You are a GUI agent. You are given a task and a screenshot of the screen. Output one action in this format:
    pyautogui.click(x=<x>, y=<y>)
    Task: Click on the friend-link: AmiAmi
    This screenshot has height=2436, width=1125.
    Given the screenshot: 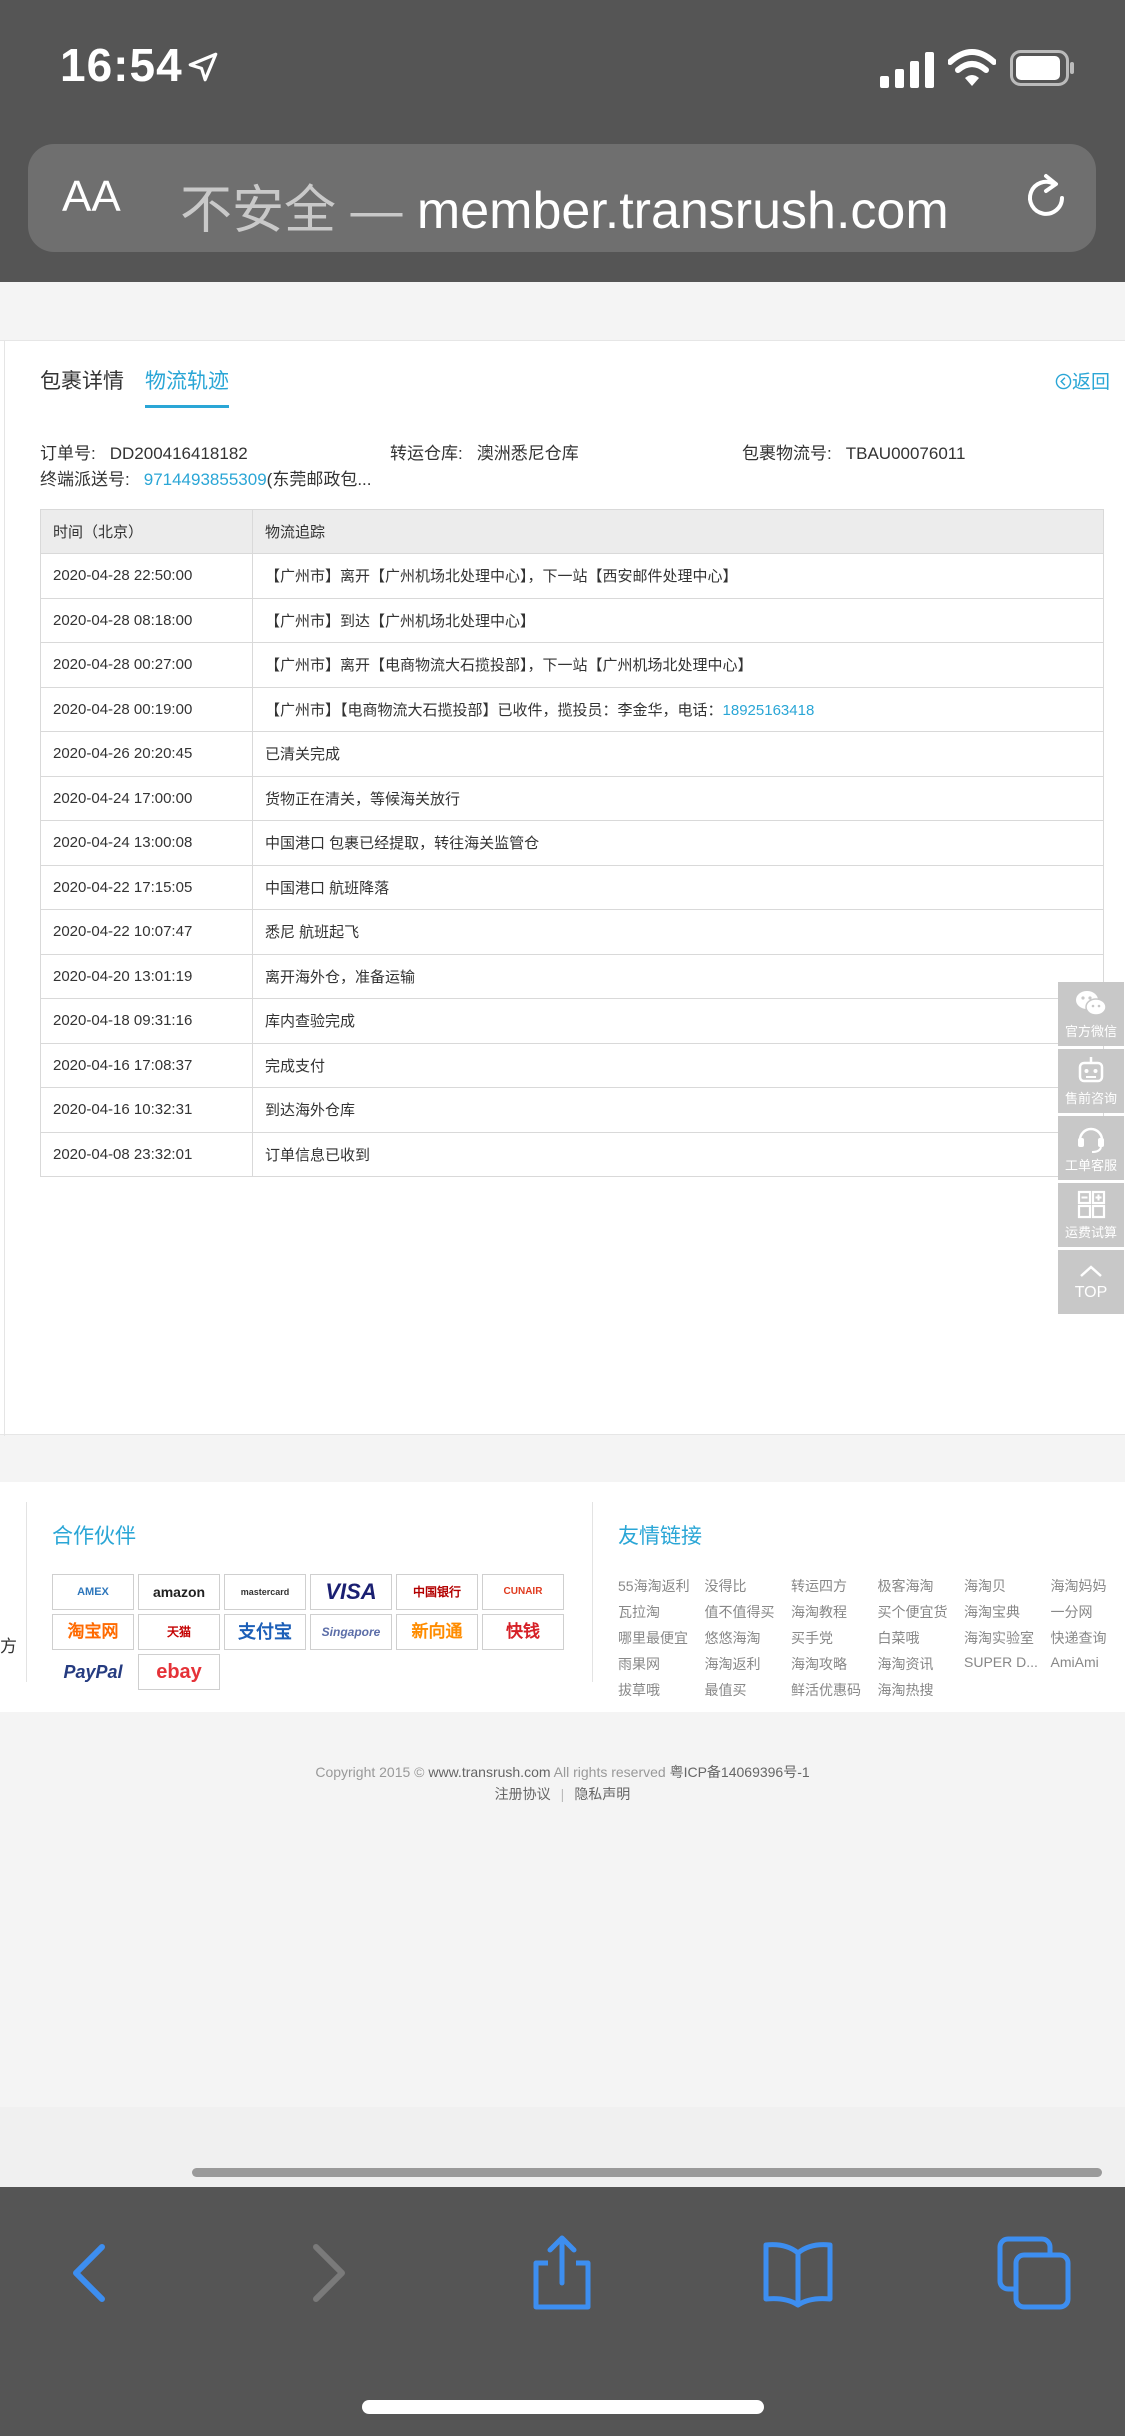 What is the action you would take?
    pyautogui.click(x=1075, y=1662)
    